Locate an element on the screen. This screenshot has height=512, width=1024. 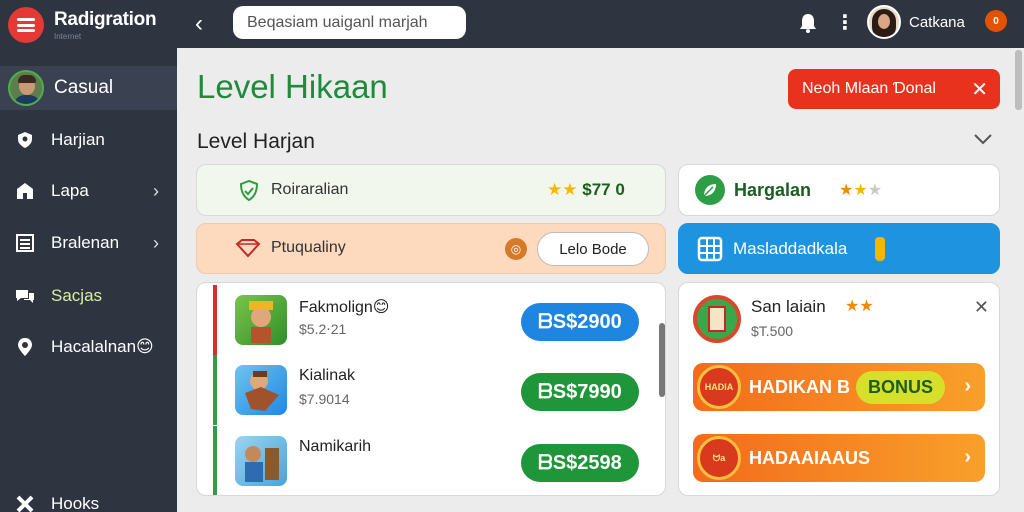
rating: ★★ is located at coordinates (859, 306).